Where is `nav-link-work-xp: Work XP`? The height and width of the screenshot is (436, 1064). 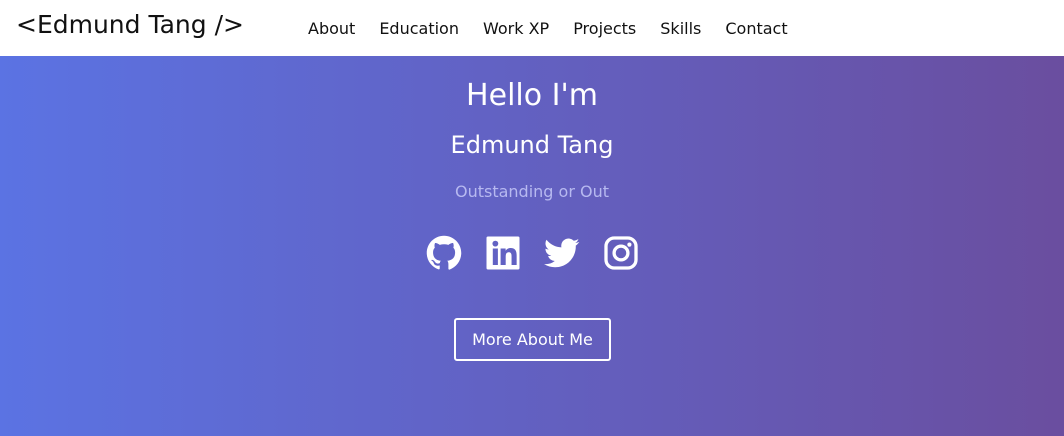 nav-link-work-xp: Work XP is located at coordinates (516, 28).